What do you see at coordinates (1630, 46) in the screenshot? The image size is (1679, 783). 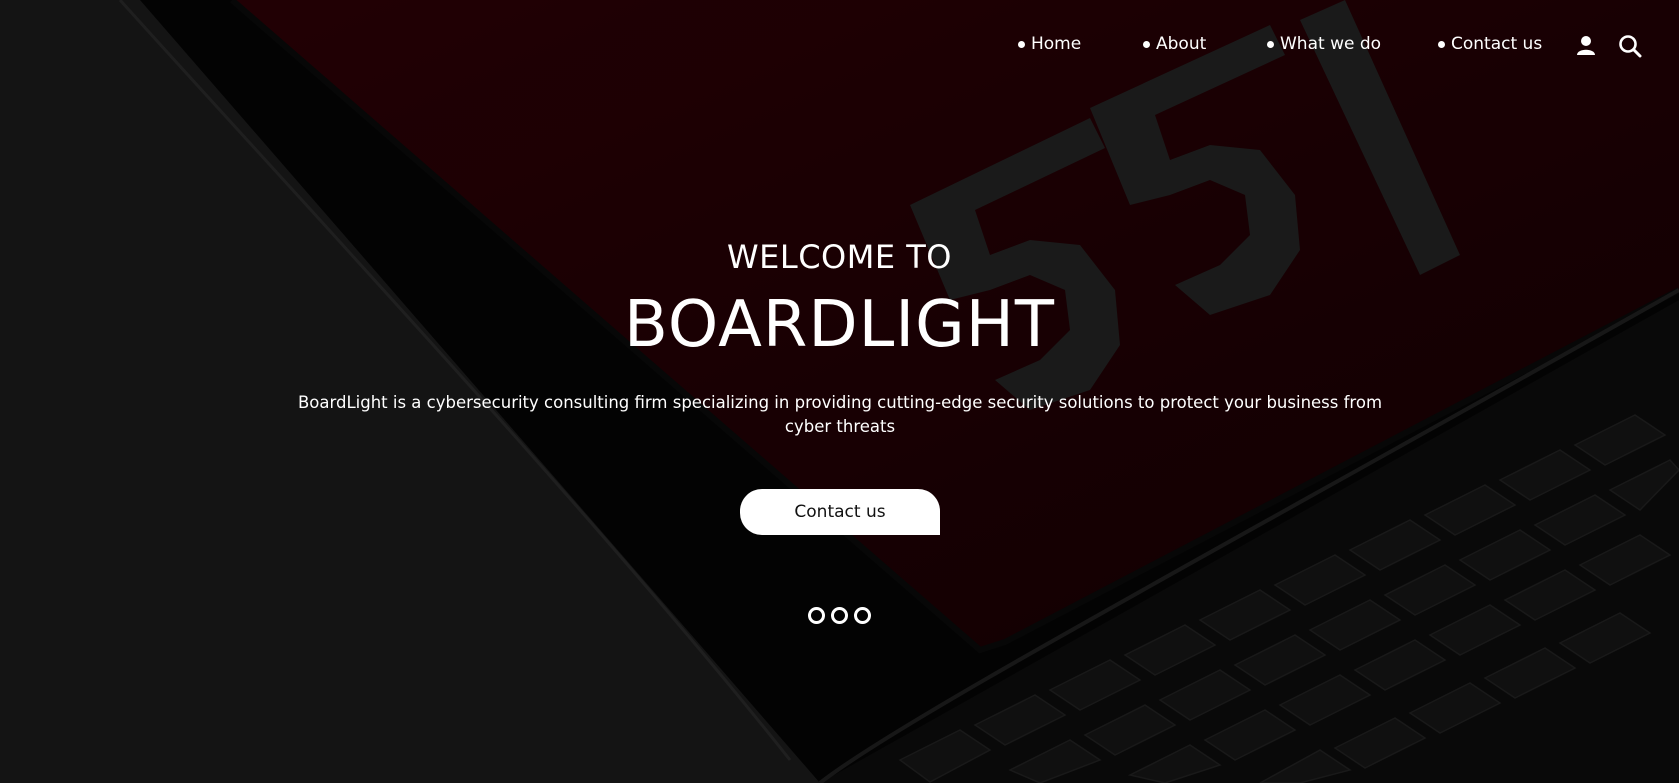 I see `search-icon` at bounding box center [1630, 46].